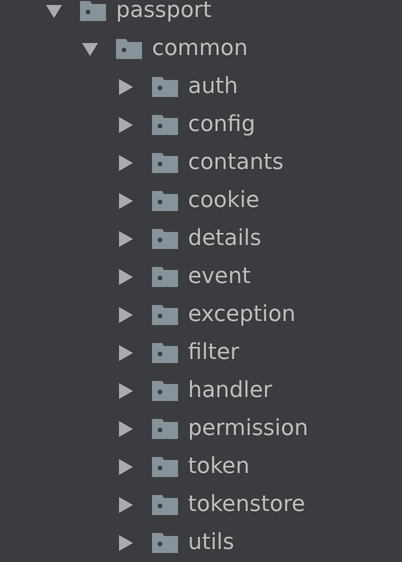 This screenshot has height=562, width=402. I want to click on folder-name: details, so click(225, 239).